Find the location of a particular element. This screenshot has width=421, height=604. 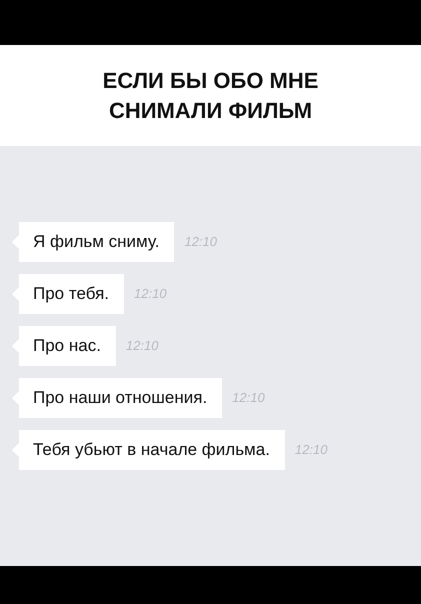

message-bubble: Про тебя. is located at coordinates (68, 294).